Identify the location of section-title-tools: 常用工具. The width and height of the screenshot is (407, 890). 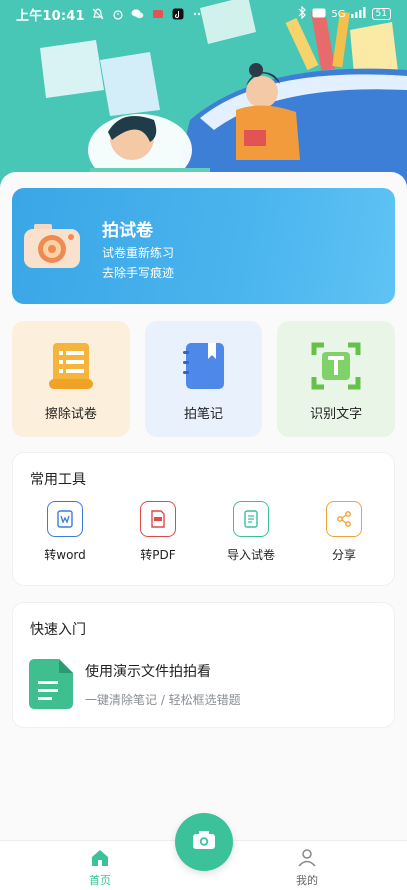
(58, 480).